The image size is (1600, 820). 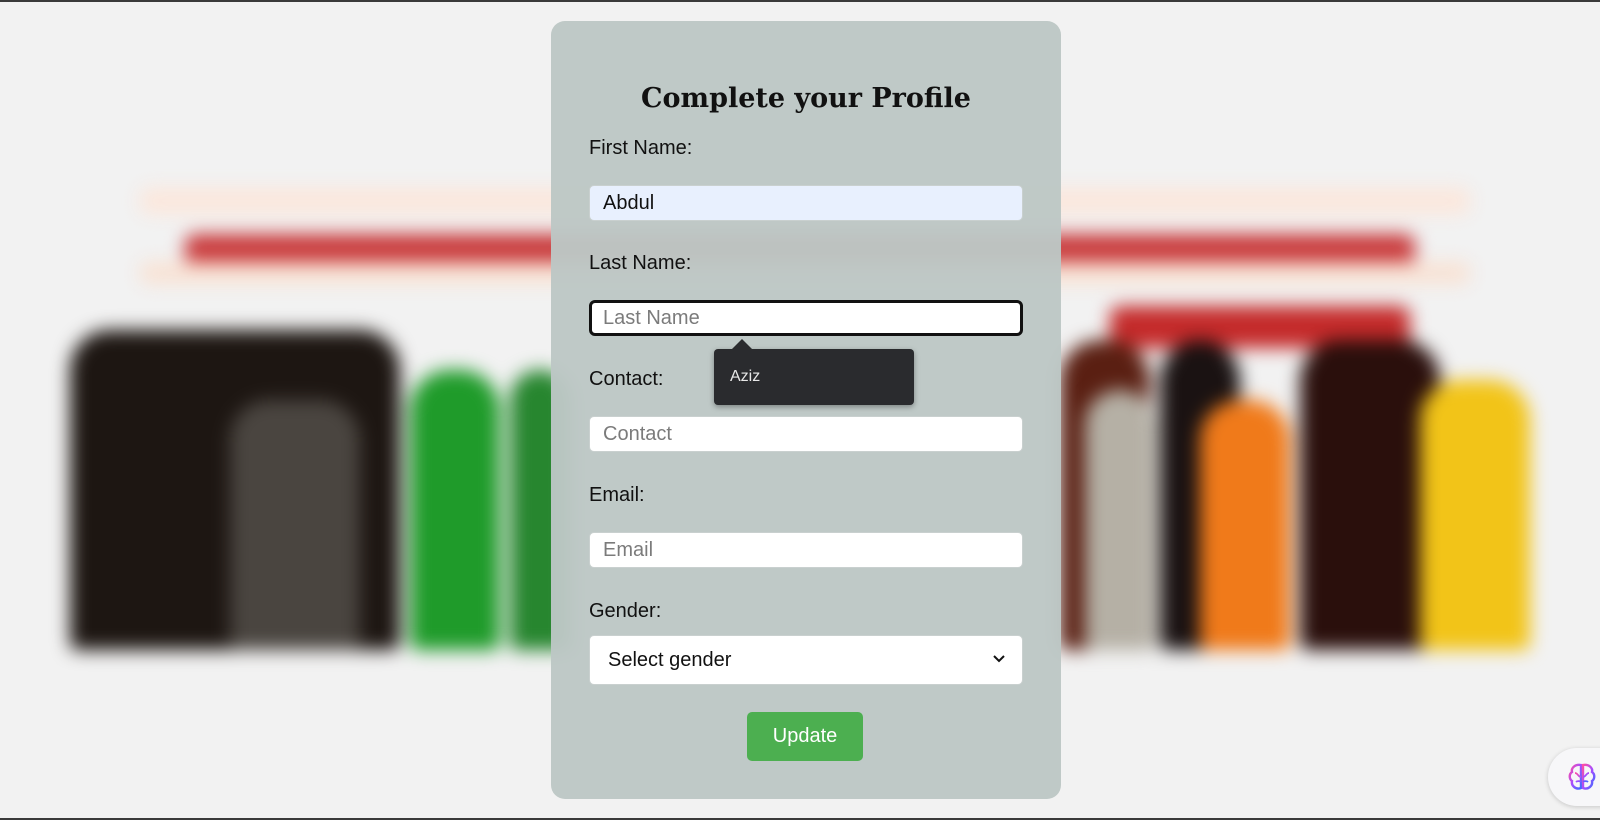 I want to click on email-input, so click(x=806, y=550).